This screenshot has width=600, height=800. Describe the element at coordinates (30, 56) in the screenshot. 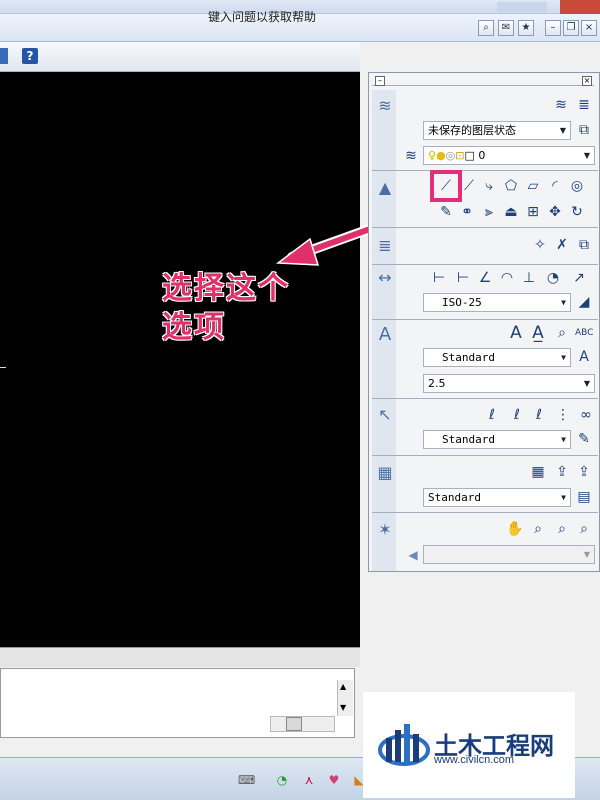

I see `help-icon: ?` at that location.